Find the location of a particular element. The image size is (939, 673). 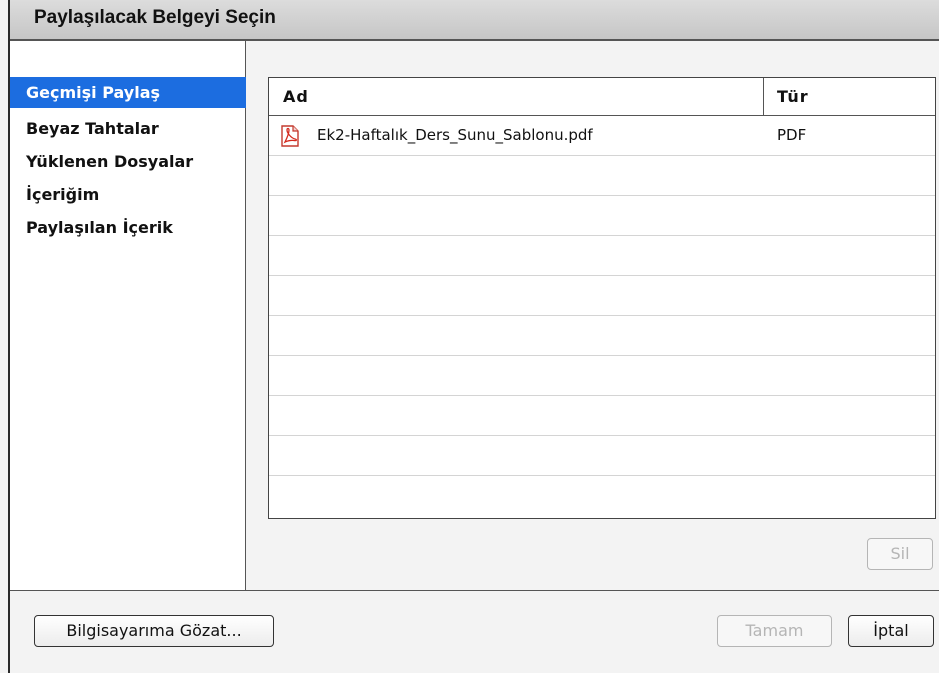

column-header-type: Tür is located at coordinates (793, 97).